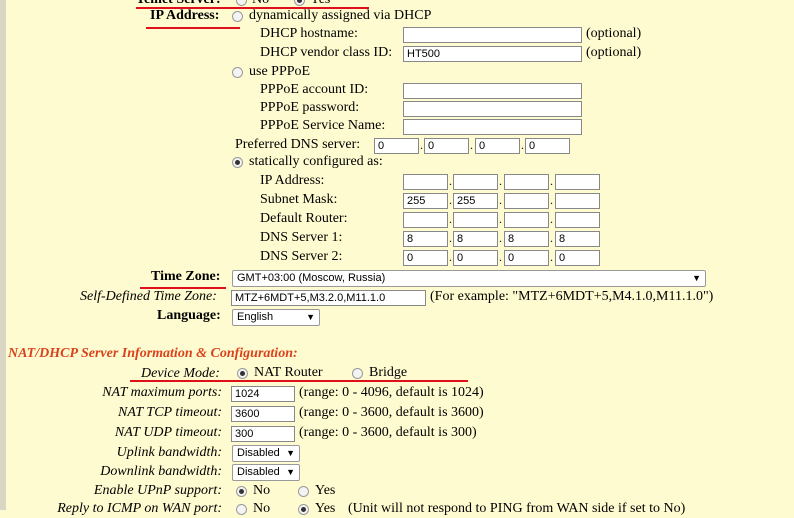  Describe the element at coordinates (263, 414) in the screenshot. I see `nat-tcp-input: 3600` at that location.